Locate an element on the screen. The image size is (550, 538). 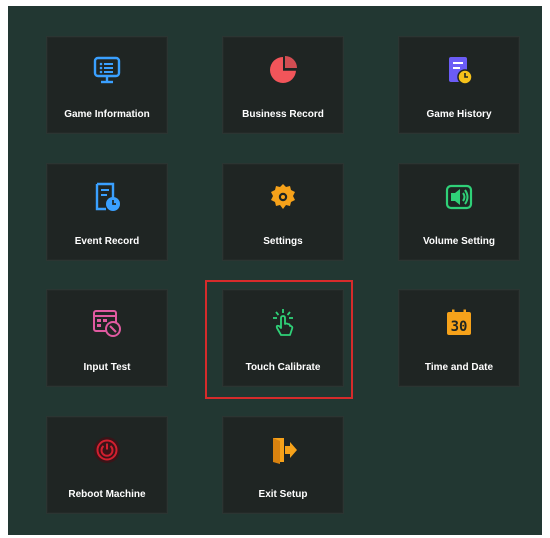
tile-input-test: Input Test is located at coordinates (107, 338).